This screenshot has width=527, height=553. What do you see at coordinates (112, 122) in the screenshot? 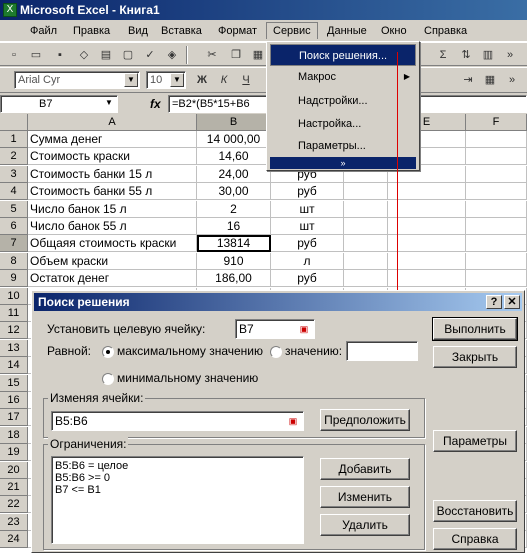
I see `column-header: A` at bounding box center [112, 122].